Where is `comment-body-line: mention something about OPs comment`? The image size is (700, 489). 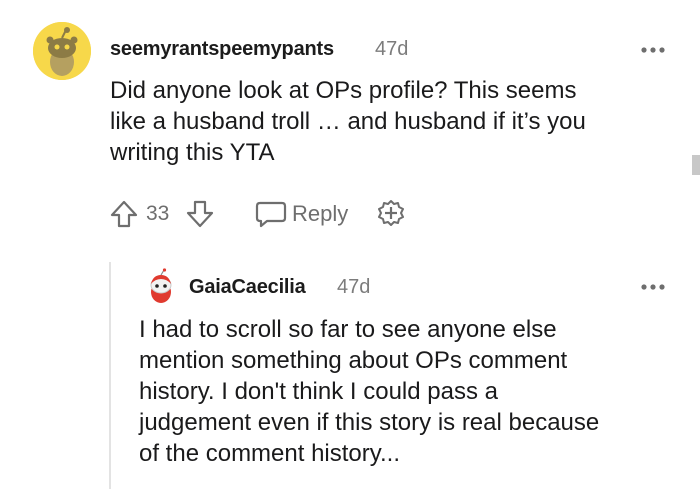
comment-body-line: mention something about OPs comment is located at coordinates (353, 360).